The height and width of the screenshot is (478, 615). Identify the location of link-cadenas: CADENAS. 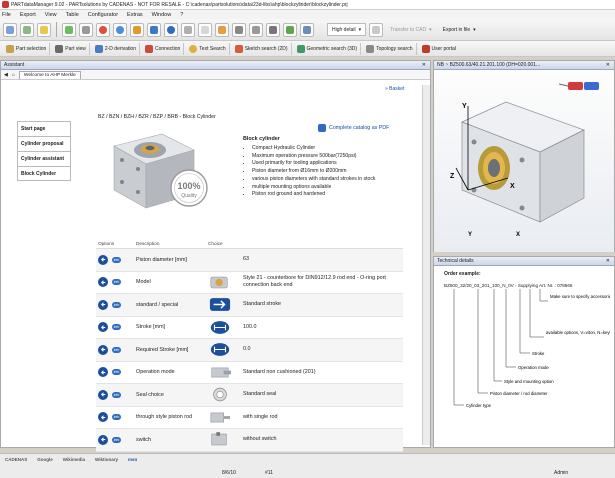
(16, 459).